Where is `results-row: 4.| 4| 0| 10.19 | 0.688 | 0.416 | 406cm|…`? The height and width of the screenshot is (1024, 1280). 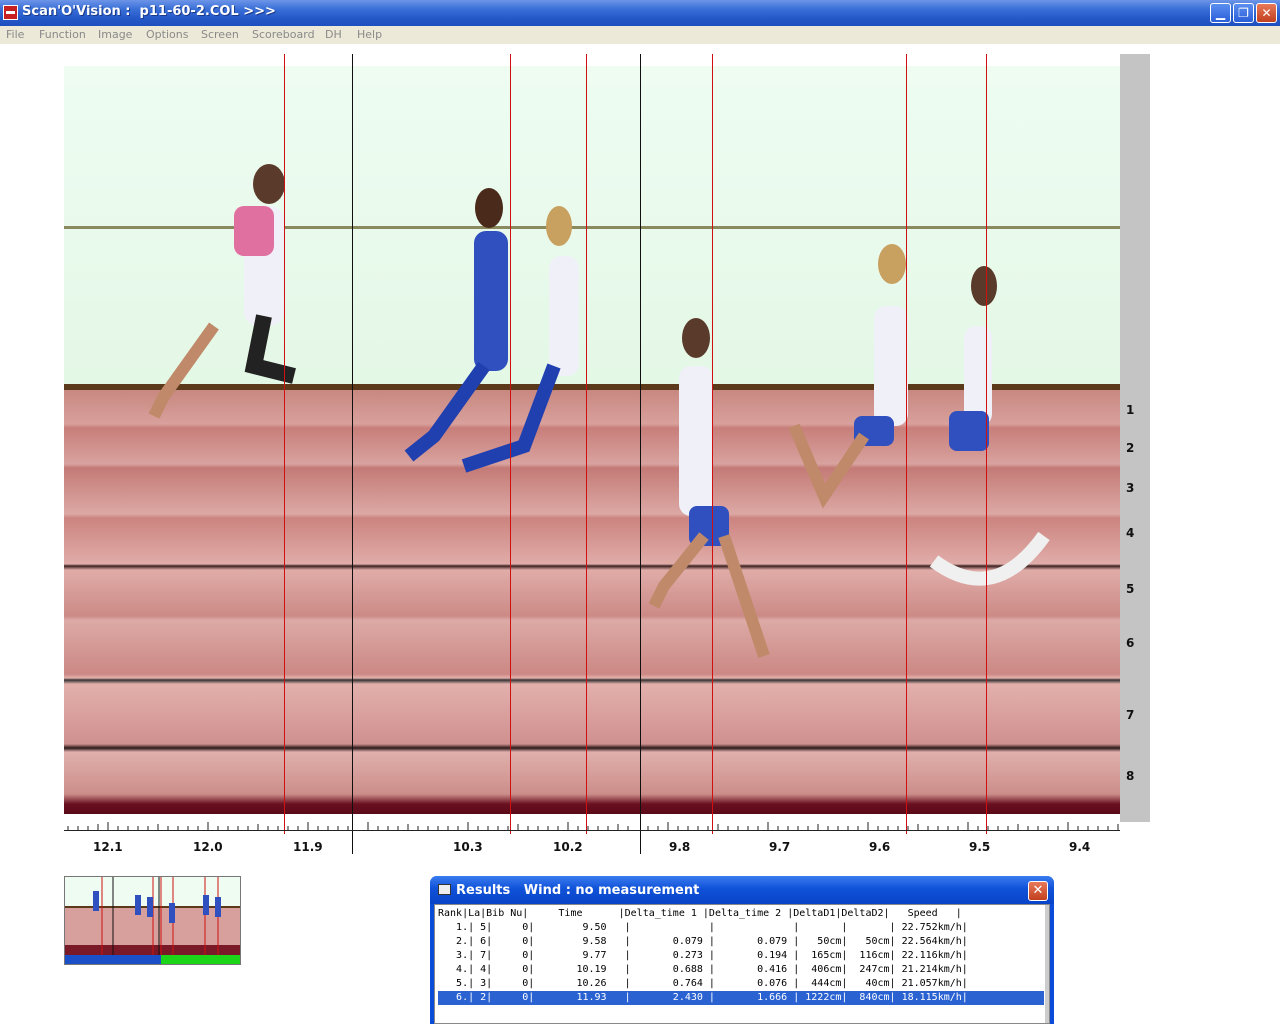
results-row: 4.| 4| 0| 10.19 | 0.688 | 0.416 | 406cm|… is located at coordinates (741, 970).